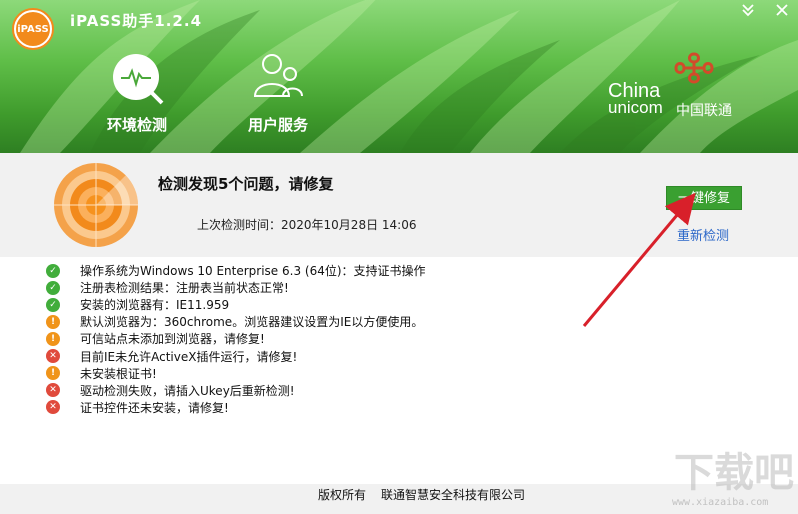 This screenshot has width=798, height=514. What do you see at coordinates (694, 68) in the screenshot?
I see `unicom-knot-icon` at bounding box center [694, 68].